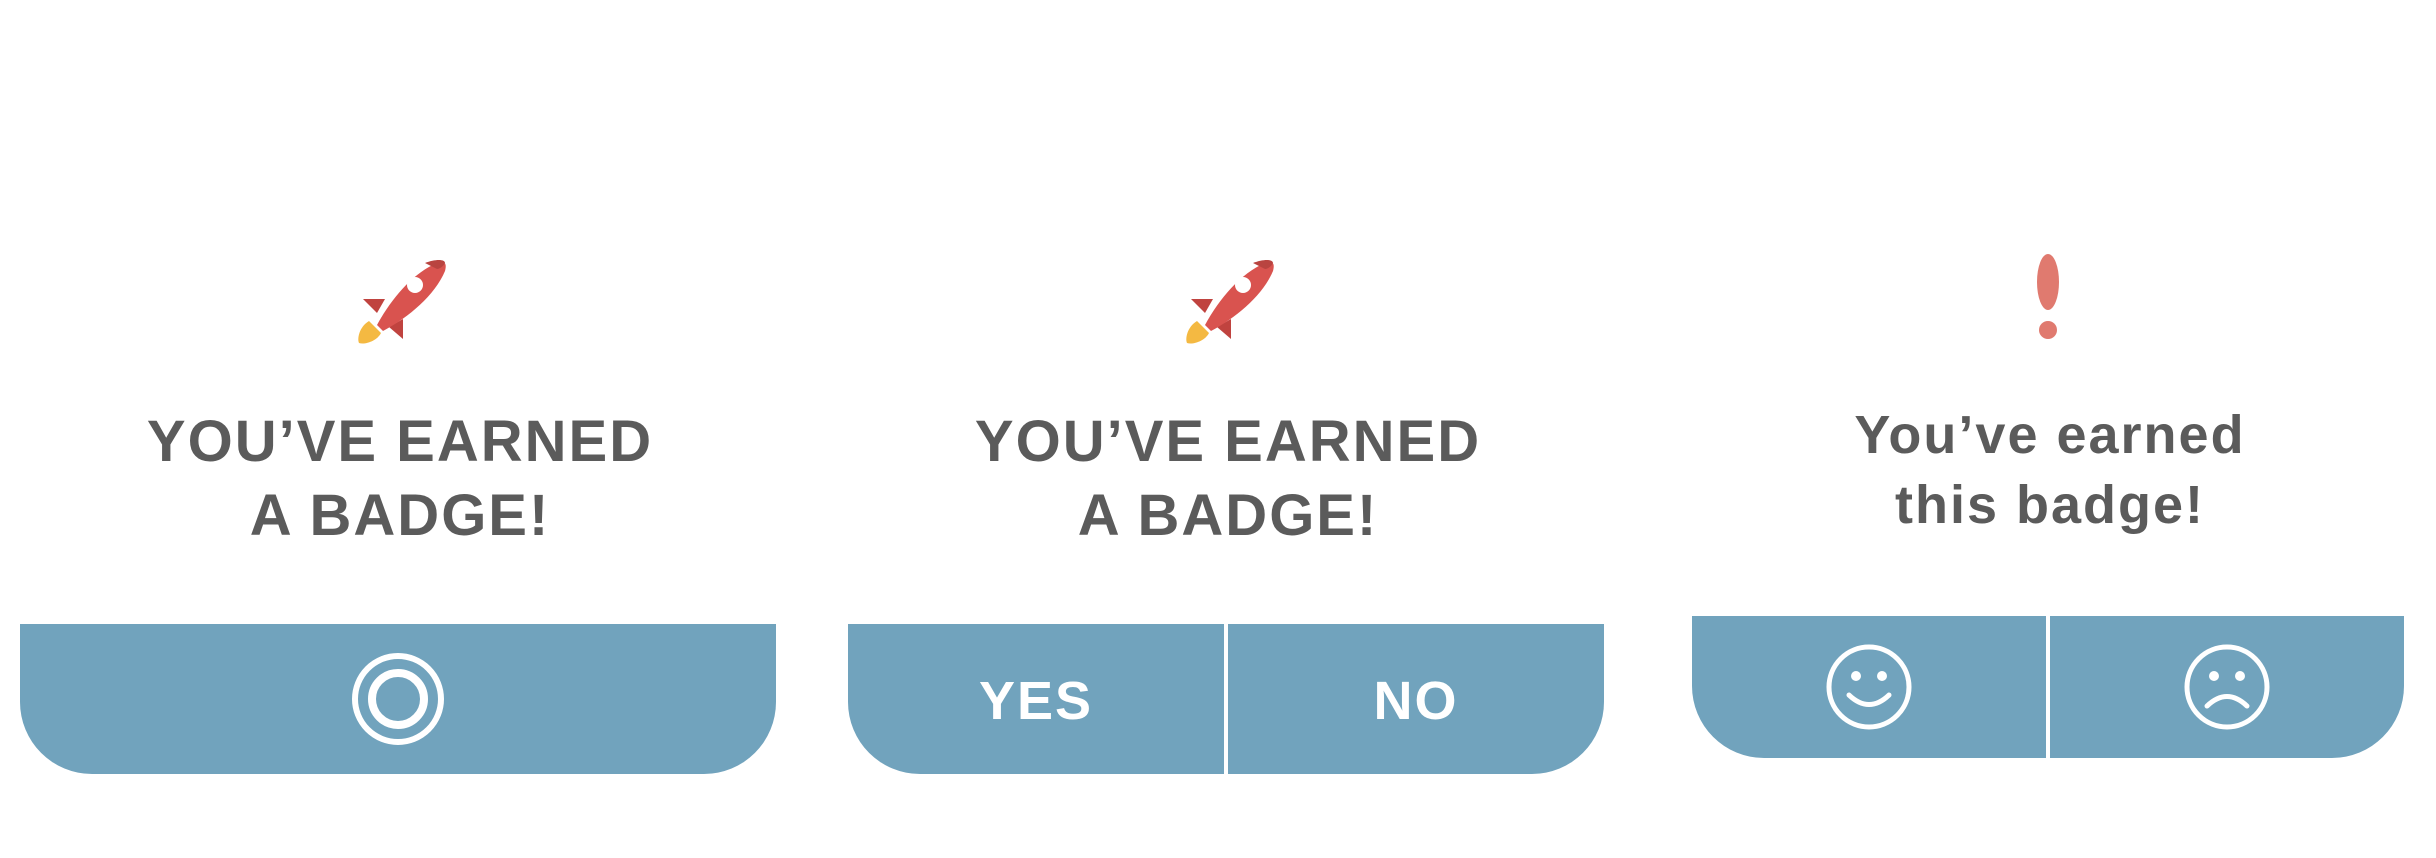  What do you see at coordinates (2050, 435) in the screenshot?
I see `title-line-1: You’ve earned` at bounding box center [2050, 435].